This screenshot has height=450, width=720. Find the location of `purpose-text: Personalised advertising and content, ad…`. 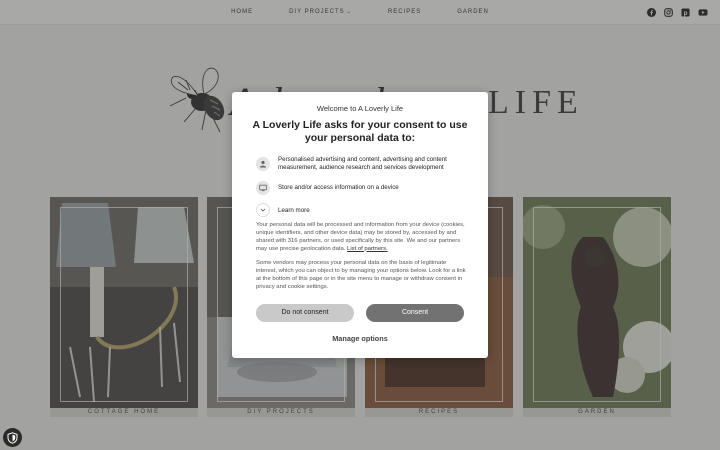

purpose-text: Personalised advertising and content, ad… is located at coordinates (362, 163).